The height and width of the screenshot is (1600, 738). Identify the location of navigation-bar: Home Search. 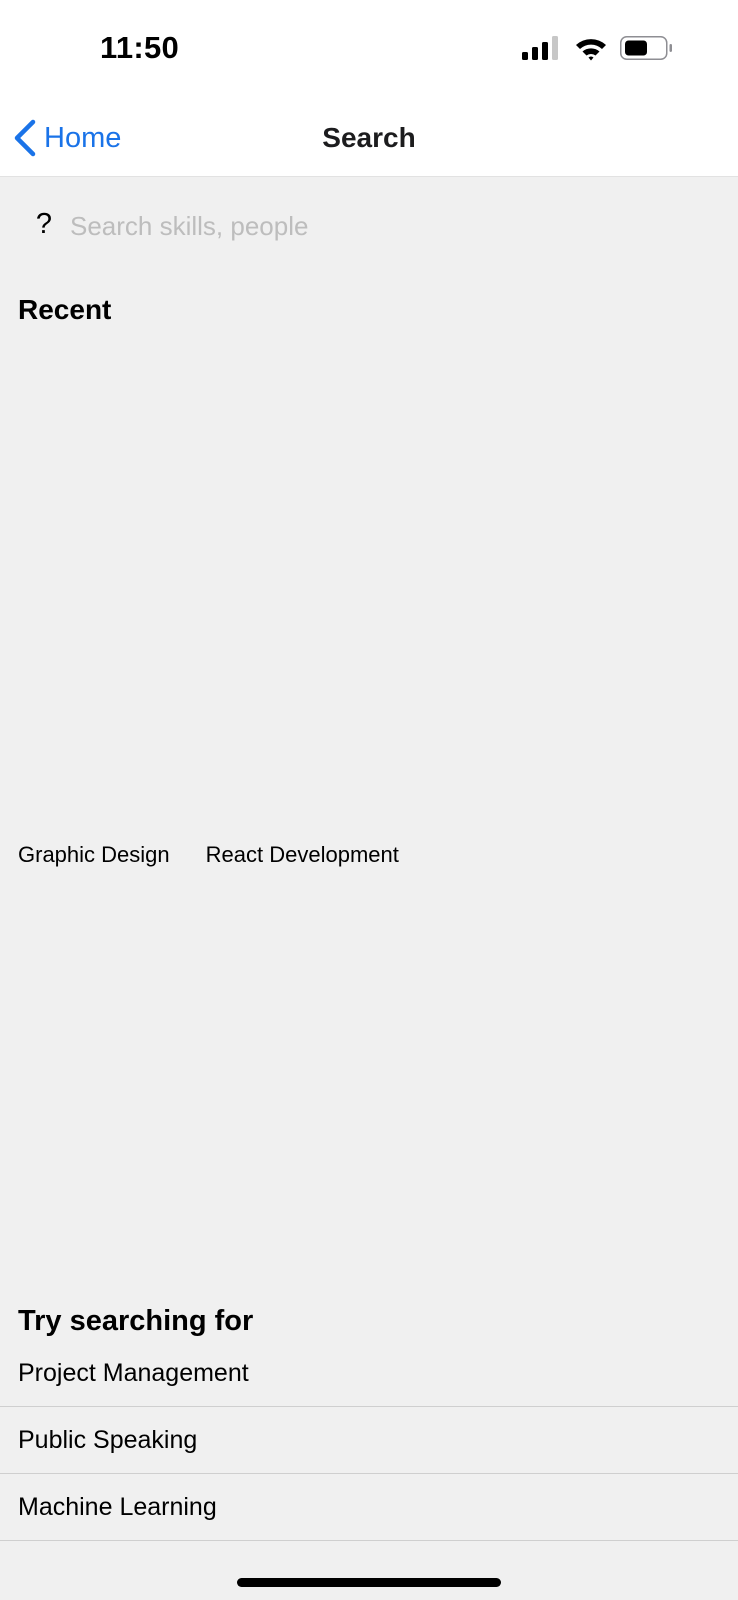
(369, 138).